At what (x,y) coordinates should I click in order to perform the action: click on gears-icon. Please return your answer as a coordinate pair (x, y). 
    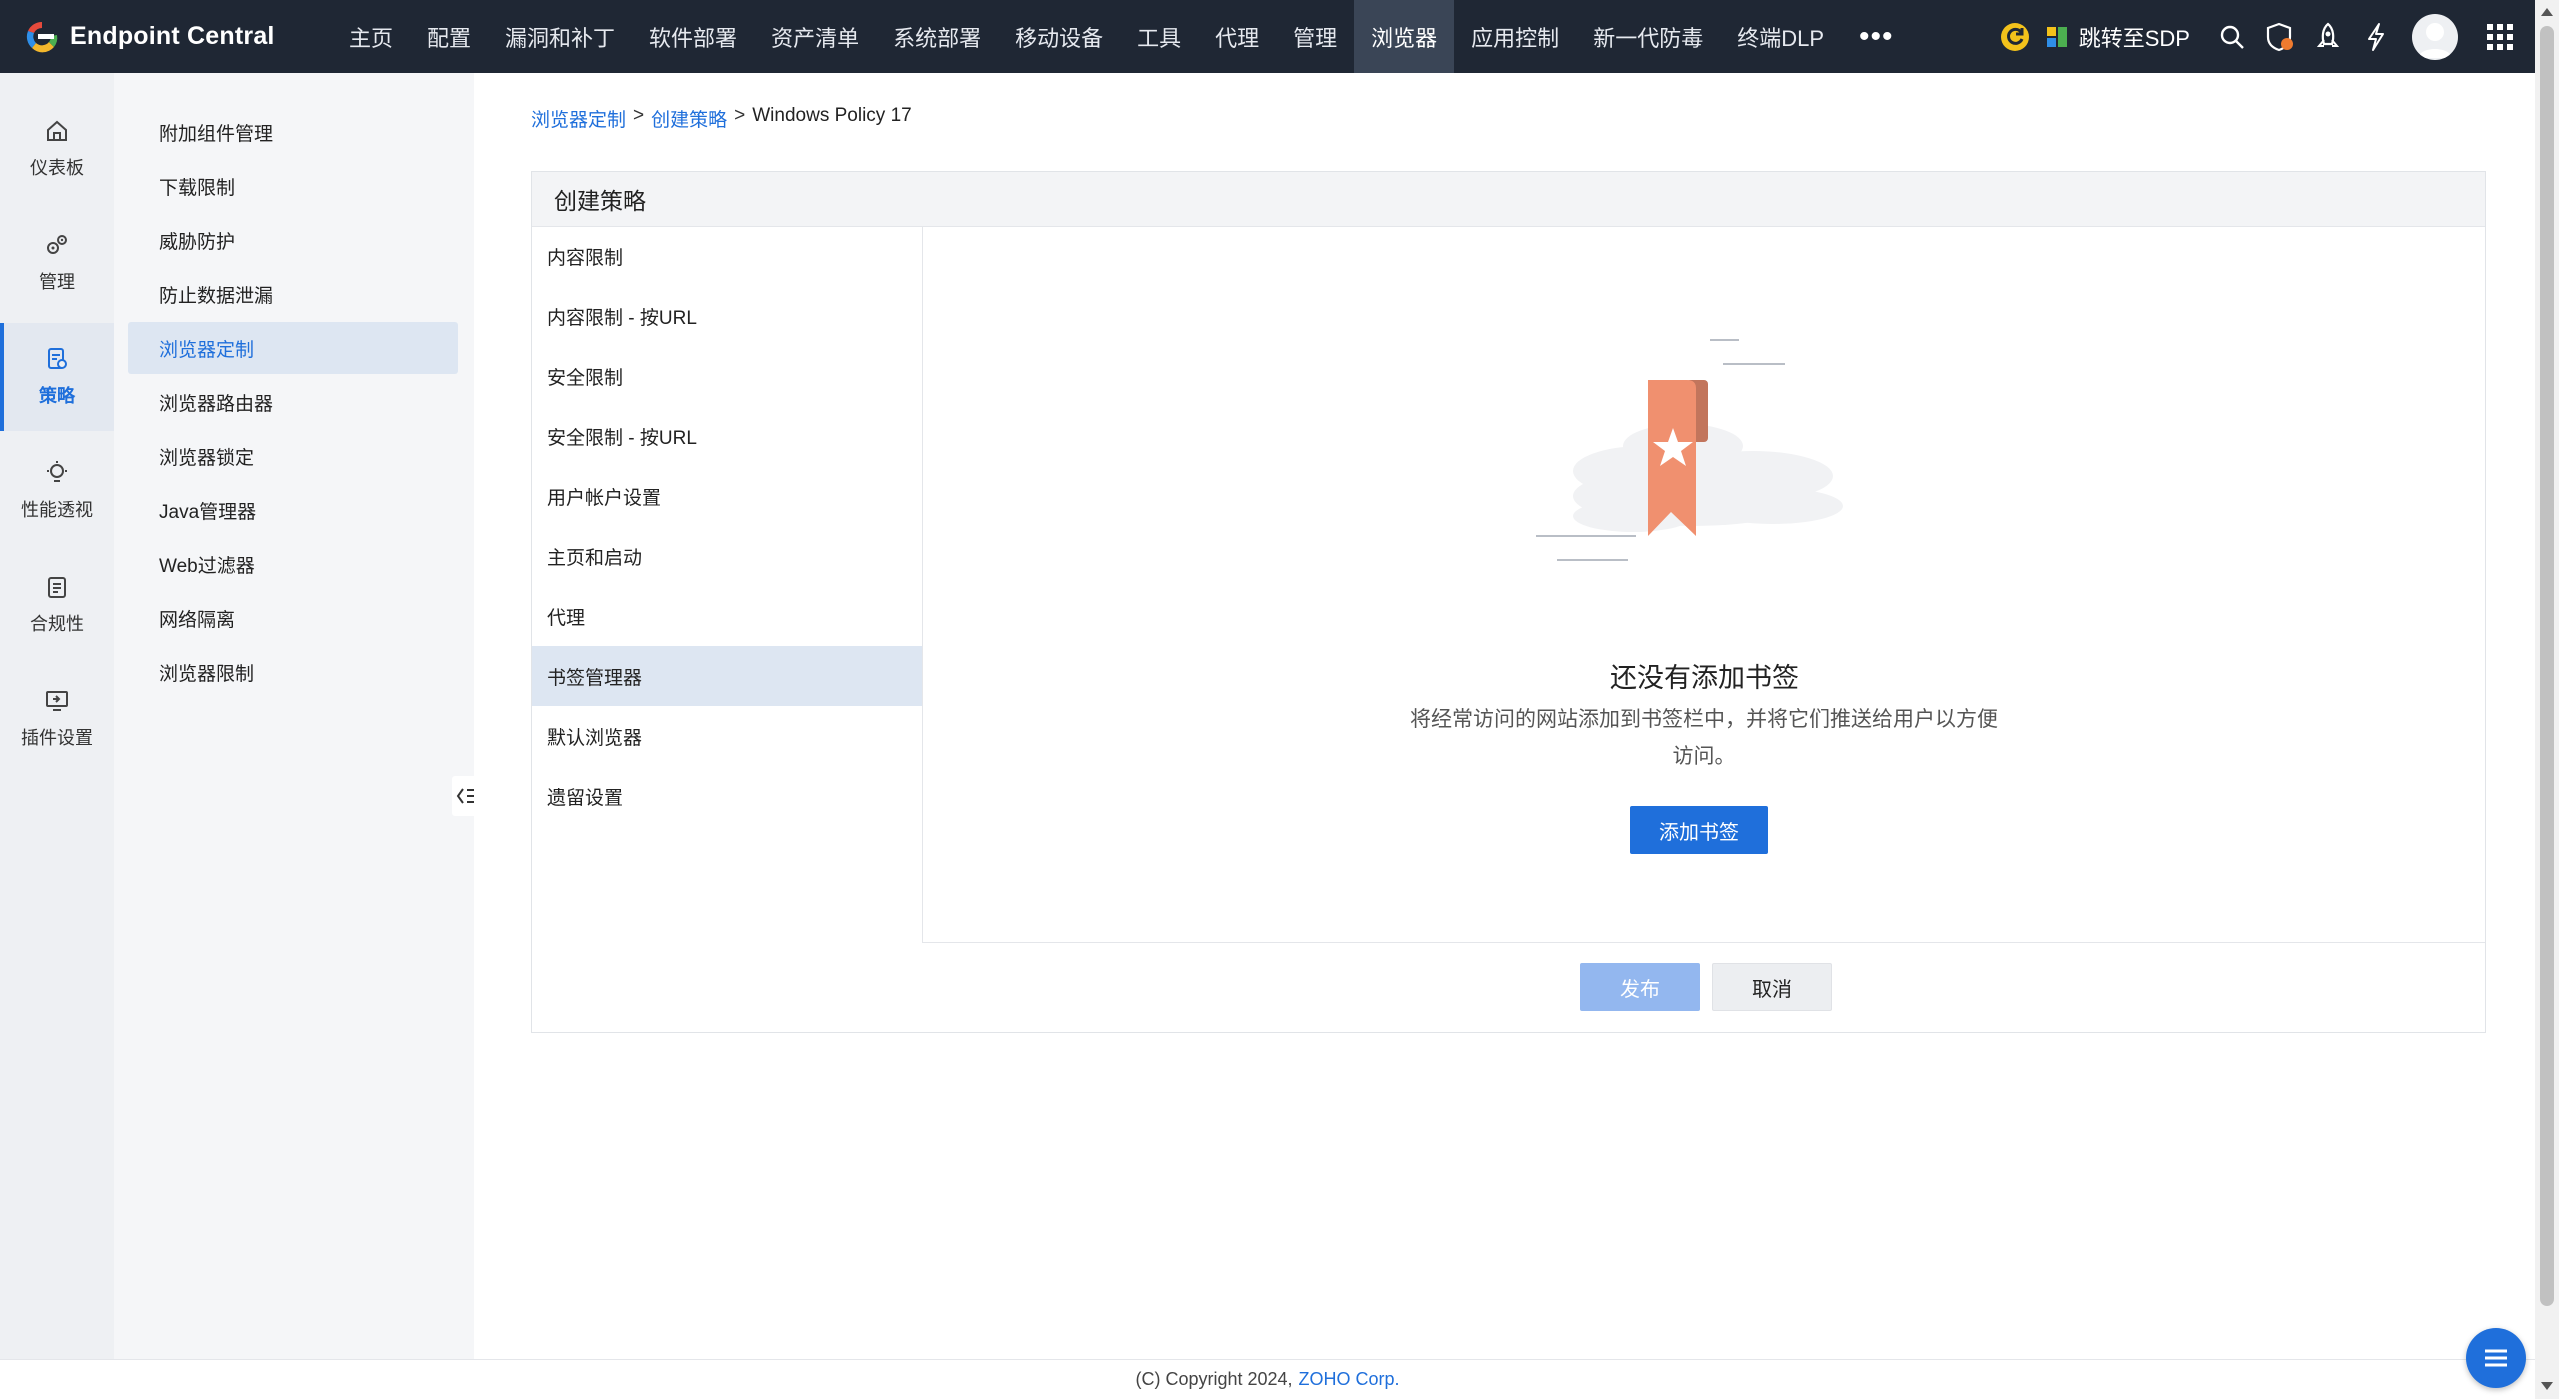
    Looking at the image, I should click on (57, 244).